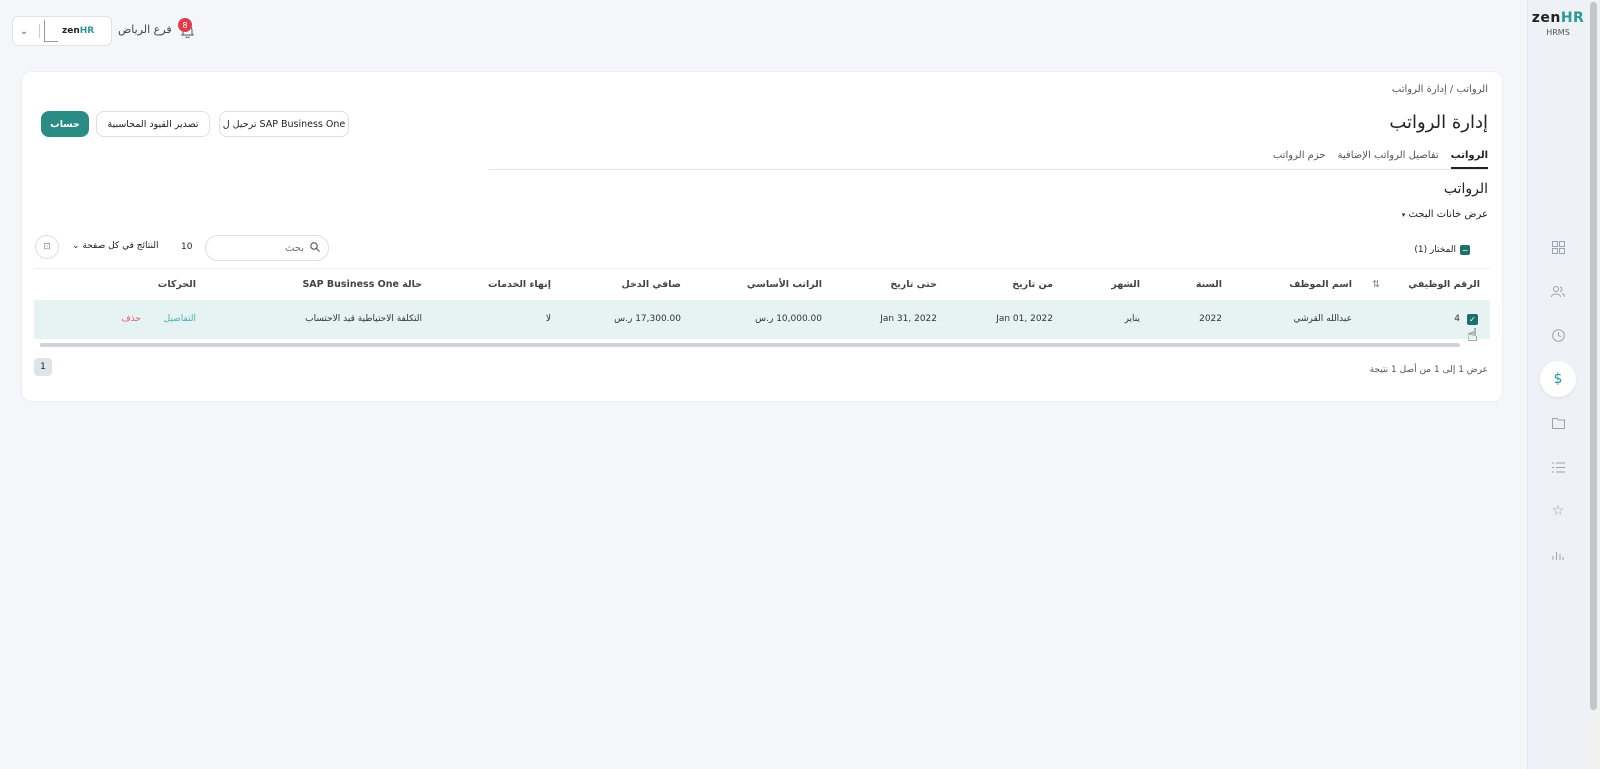  I want to click on cell-to-date: Jan 31, 2022, so click(908, 319).